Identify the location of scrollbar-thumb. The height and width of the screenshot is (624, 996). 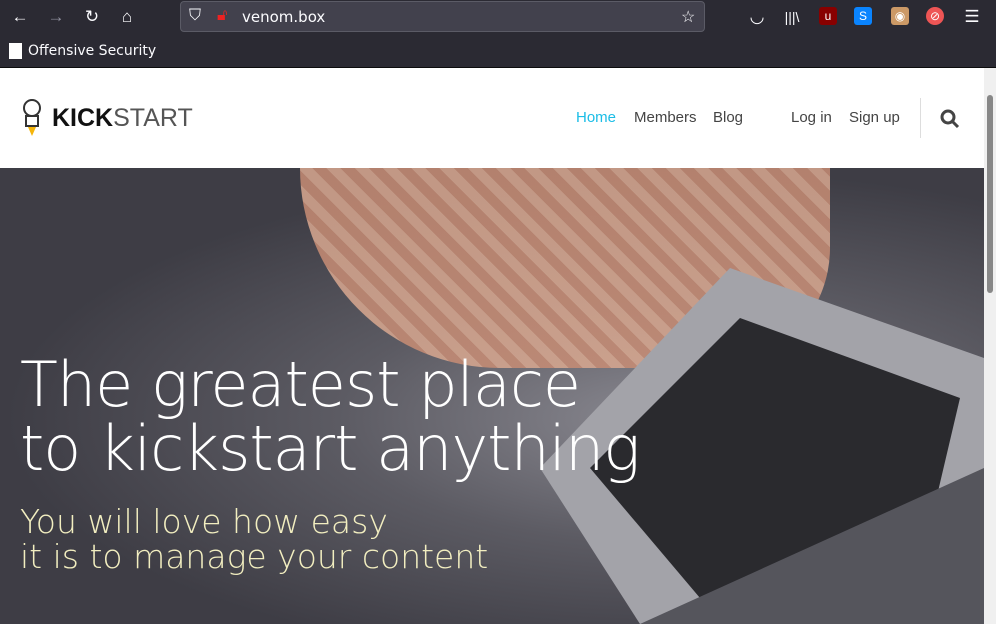
(990, 194).